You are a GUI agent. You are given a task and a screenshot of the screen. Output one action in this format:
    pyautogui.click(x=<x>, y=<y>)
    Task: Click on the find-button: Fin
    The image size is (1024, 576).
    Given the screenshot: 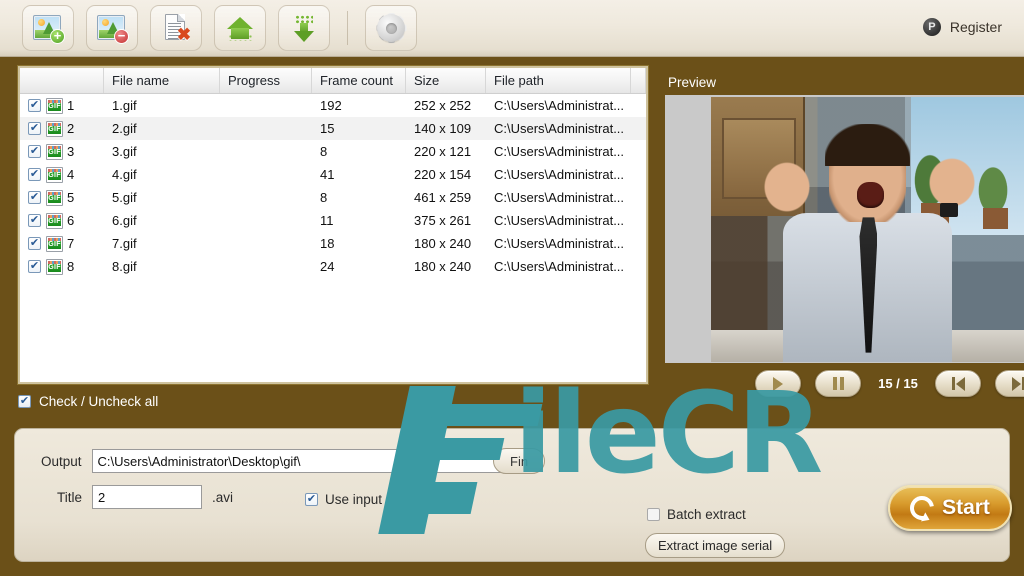 What is the action you would take?
    pyautogui.click(x=519, y=461)
    